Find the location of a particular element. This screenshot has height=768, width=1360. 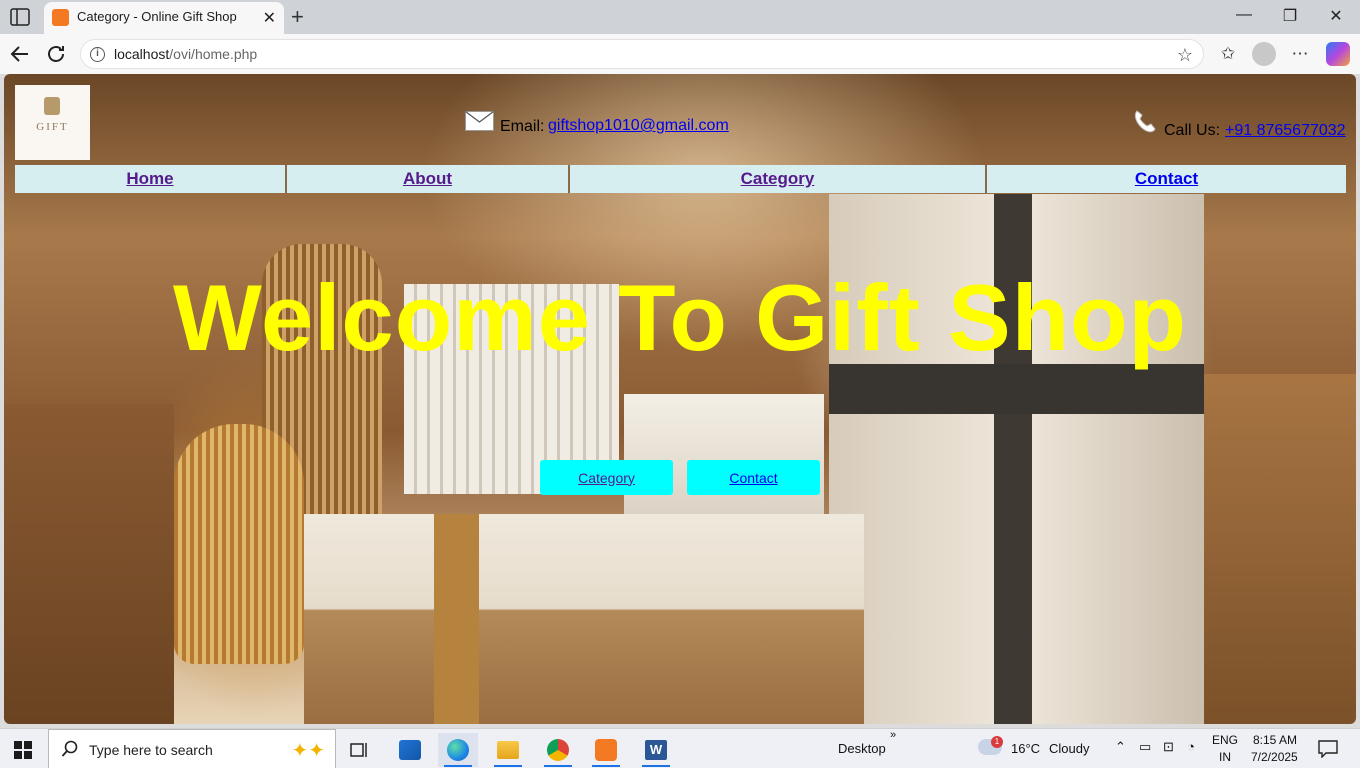

nav-link-home: Home is located at coordinates (149, 179).